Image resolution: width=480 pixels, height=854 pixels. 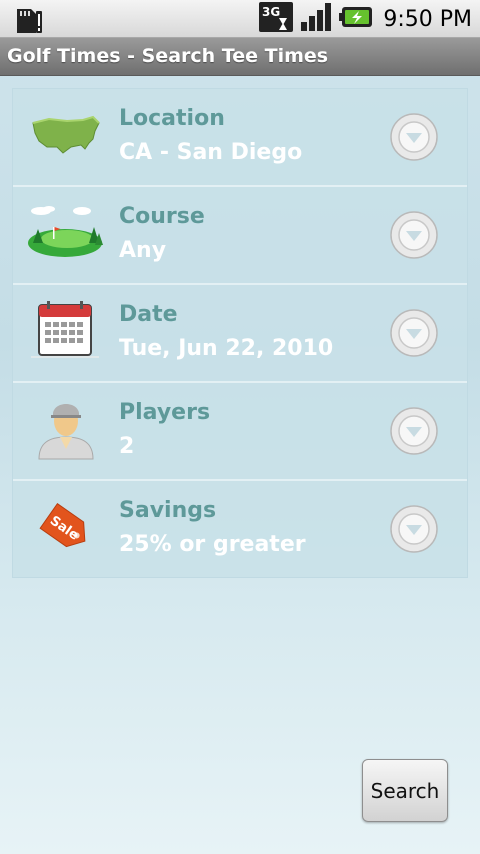 What do you see at coordinates (168, 510) in the screenshot?
I see `savings-label: Savings` at bounding box center [168, 510].